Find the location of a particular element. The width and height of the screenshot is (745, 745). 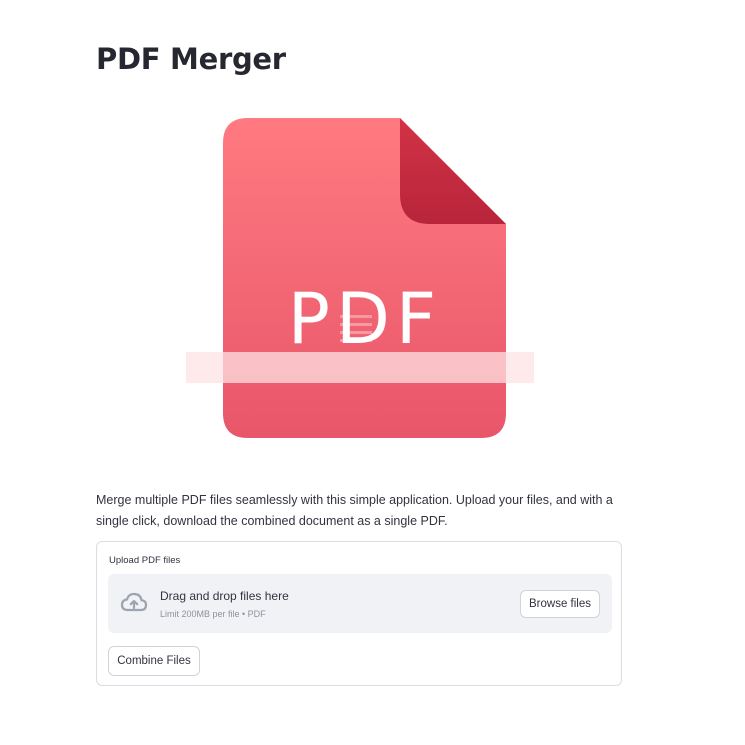

upload-label: Upload PDF files is located at coordinates (145, 560).